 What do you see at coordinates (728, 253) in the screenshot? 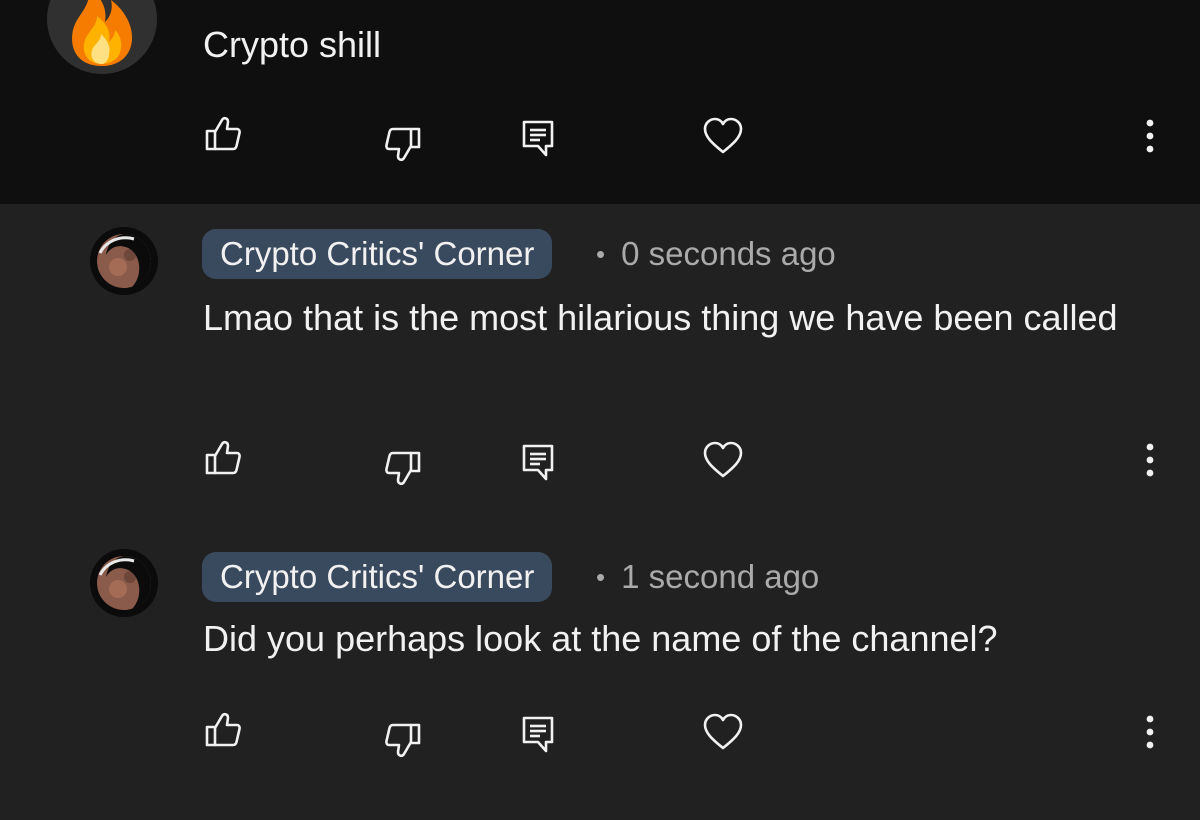
I see `timestamp: 0 seconds ago` at bounding box center [728, 253].